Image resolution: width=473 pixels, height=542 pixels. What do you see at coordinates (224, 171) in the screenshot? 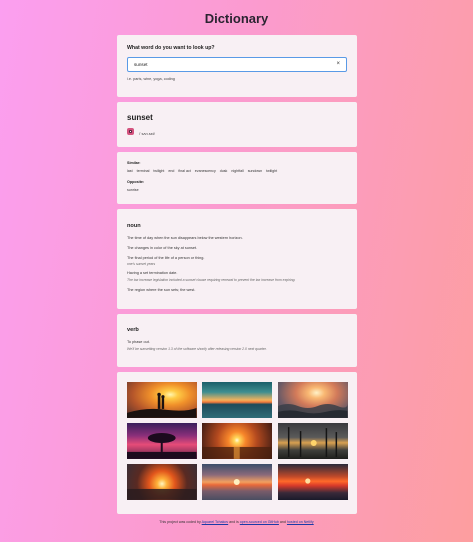
I see `synonym-item: dusk` at bounding box center [224, 171].